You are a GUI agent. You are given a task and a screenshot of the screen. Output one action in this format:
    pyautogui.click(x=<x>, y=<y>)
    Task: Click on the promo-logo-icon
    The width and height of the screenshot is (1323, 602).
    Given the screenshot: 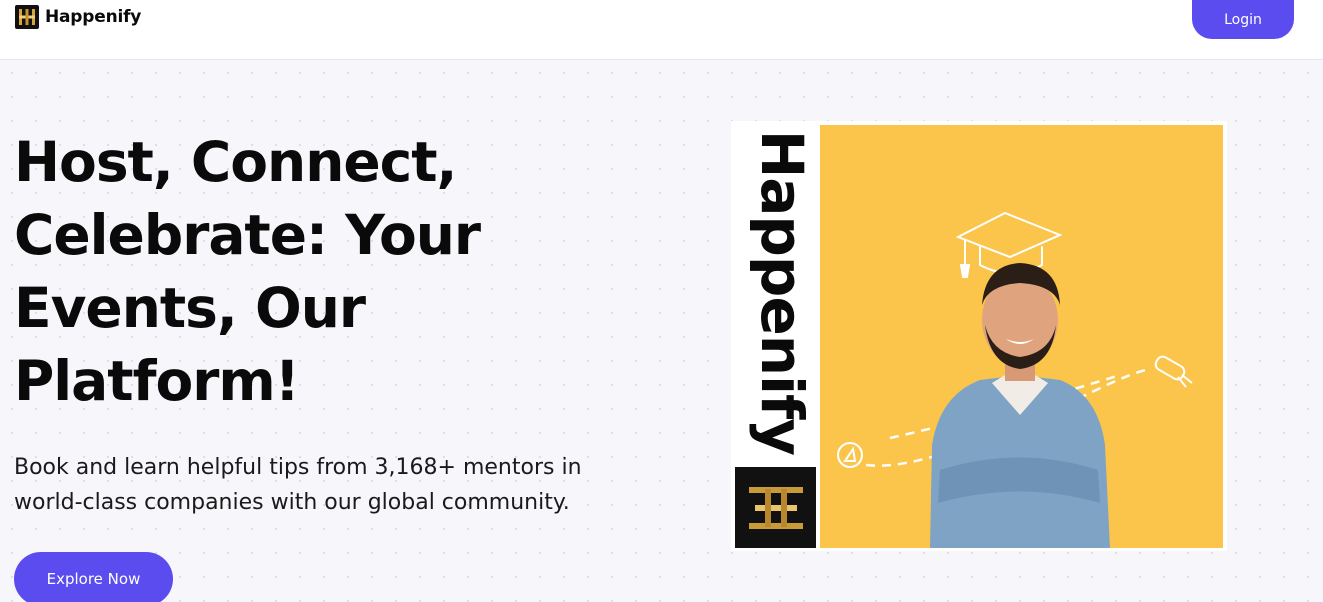 What is the action you would take?
    pyautogui.click(x=775, y=507)
    